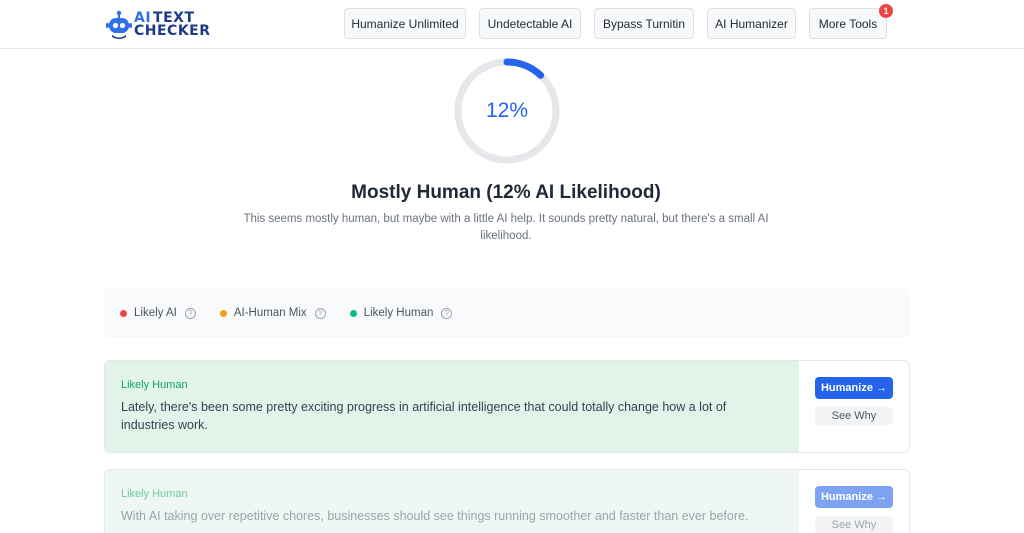 Image resolution: width=1024 pixels, height=533 pixels. What do you see at coordinates (506, 192) in the screenshot?
I see `result-title: Mostly Human (12% AI Likelihood)` at bounding box center [506, 192].